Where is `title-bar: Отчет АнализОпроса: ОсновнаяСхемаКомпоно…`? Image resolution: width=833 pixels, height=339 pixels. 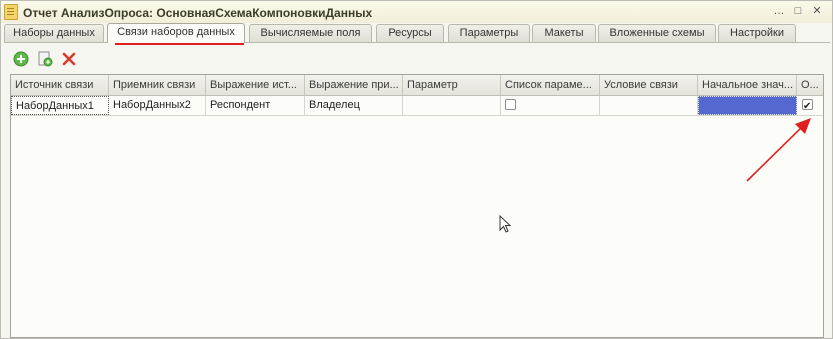
title-bar: Отчет АнализОпроса: ОсновнаяСхемаКомпоно… is located at coordinates (416, 12).